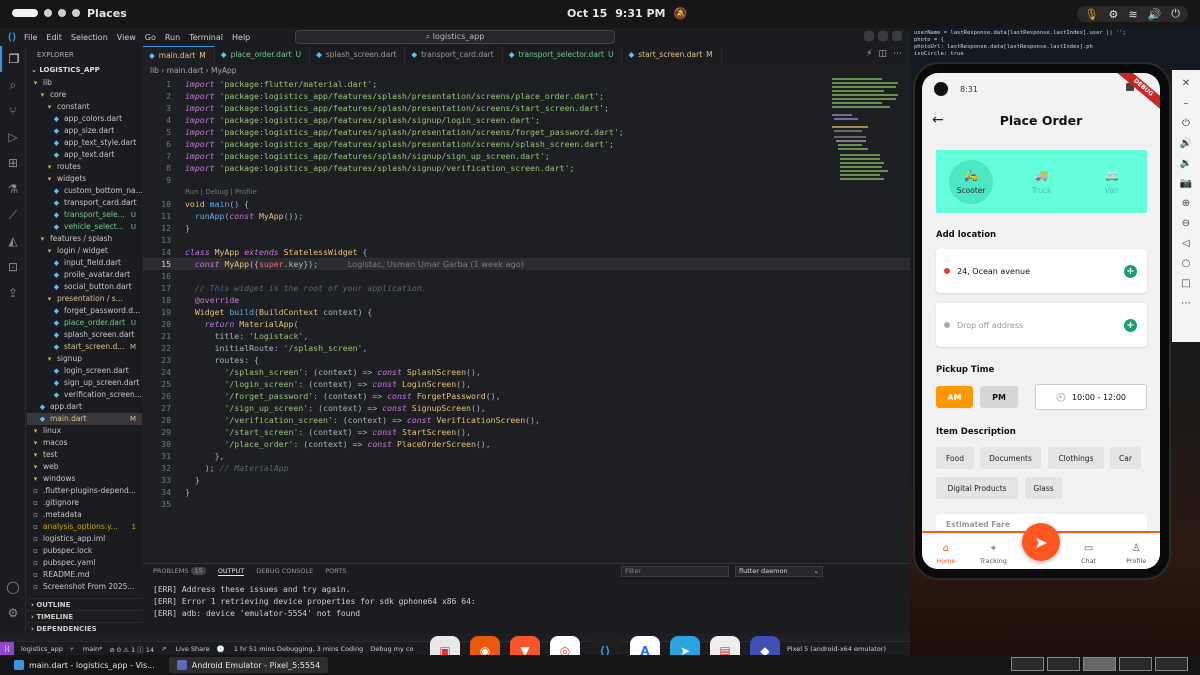 The image size is (1200, 675). Describe the element at coordinates (867, 138) in the screenshot. I see `minimap` at that location.